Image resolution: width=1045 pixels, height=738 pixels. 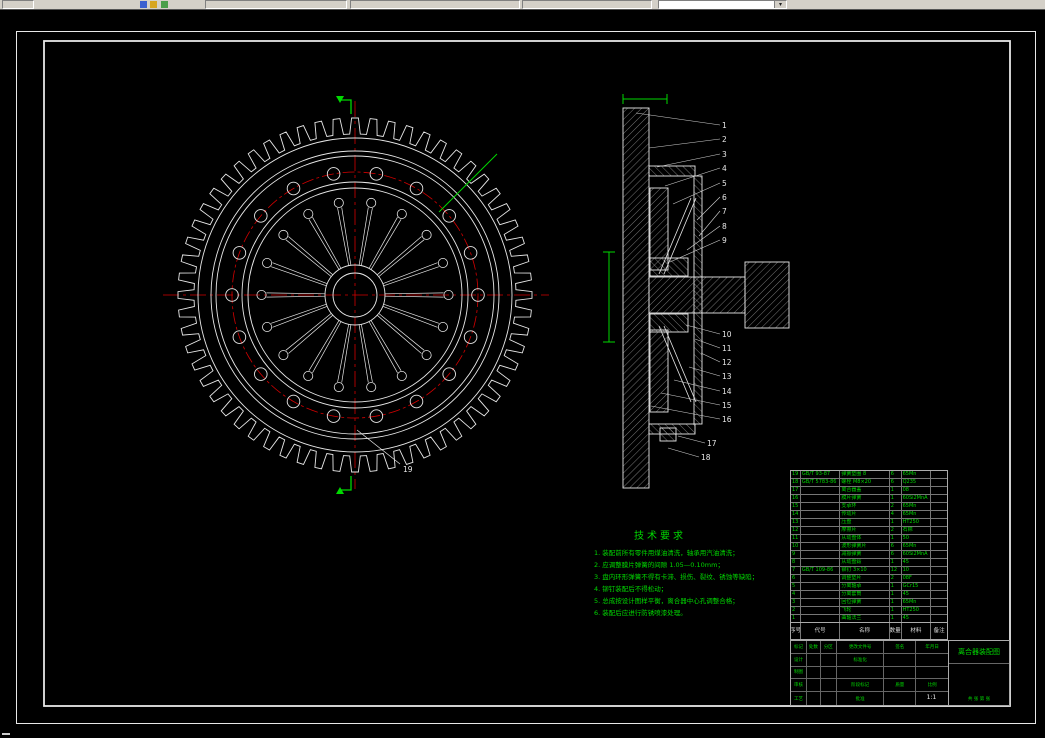 What do you see at coordinates (587, 4) in the screenshot?
I see `linetype-dropdown` at bounding box center [587, 4].